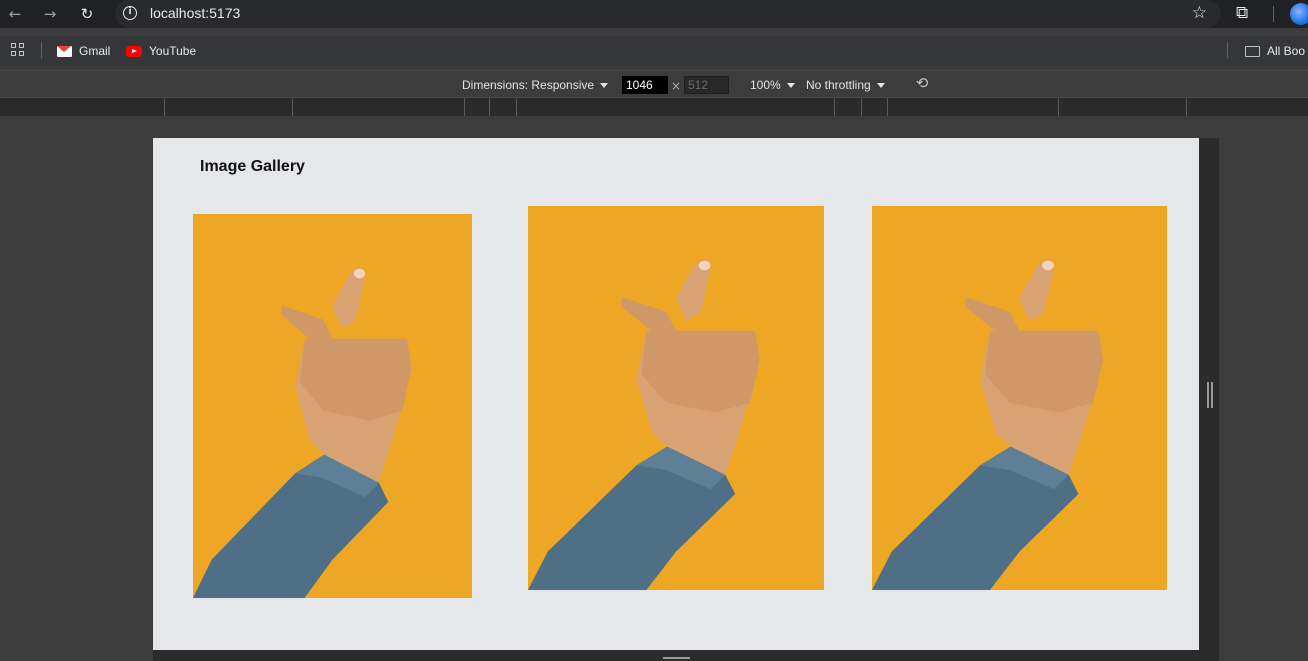 This screenshot has height=661, width=1308. Describe the element at coordinates (15, 14) in the screenshot. I see `arrow-left-icon: ←` at that location.